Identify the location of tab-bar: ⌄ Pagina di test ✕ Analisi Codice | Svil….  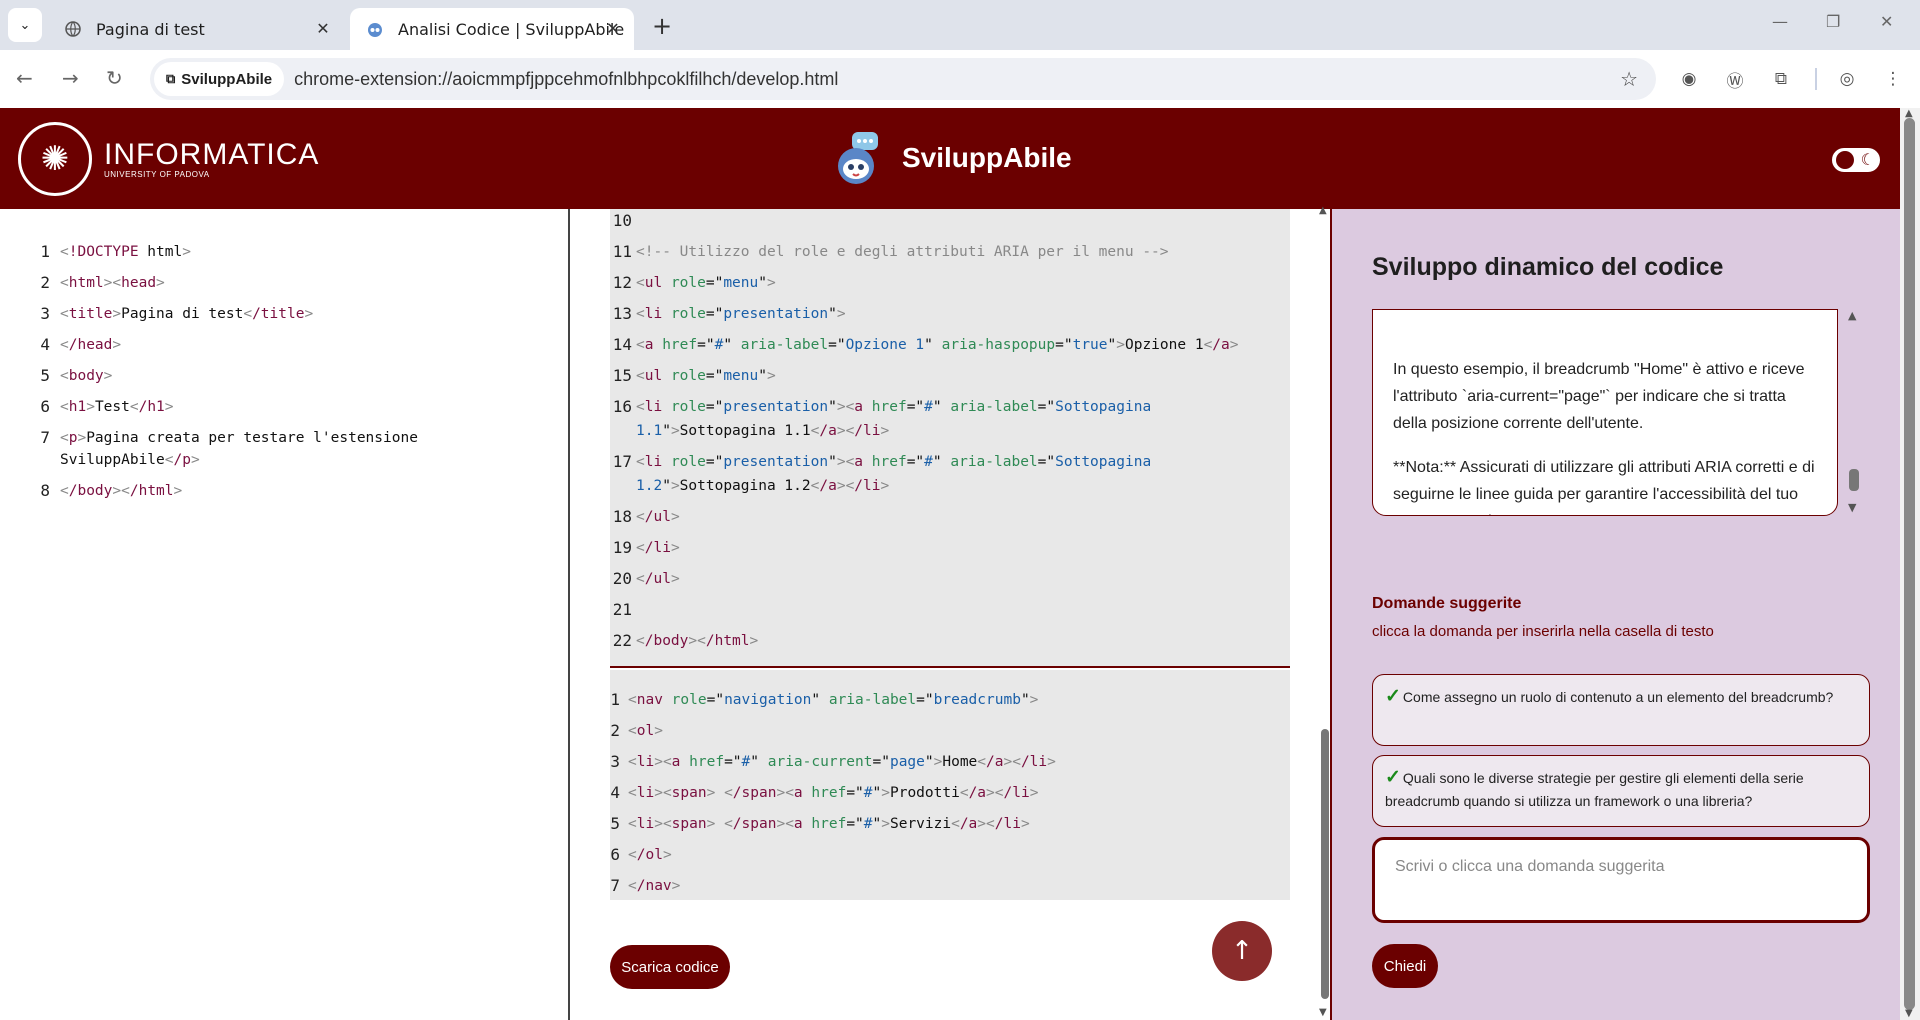
(960, 25).